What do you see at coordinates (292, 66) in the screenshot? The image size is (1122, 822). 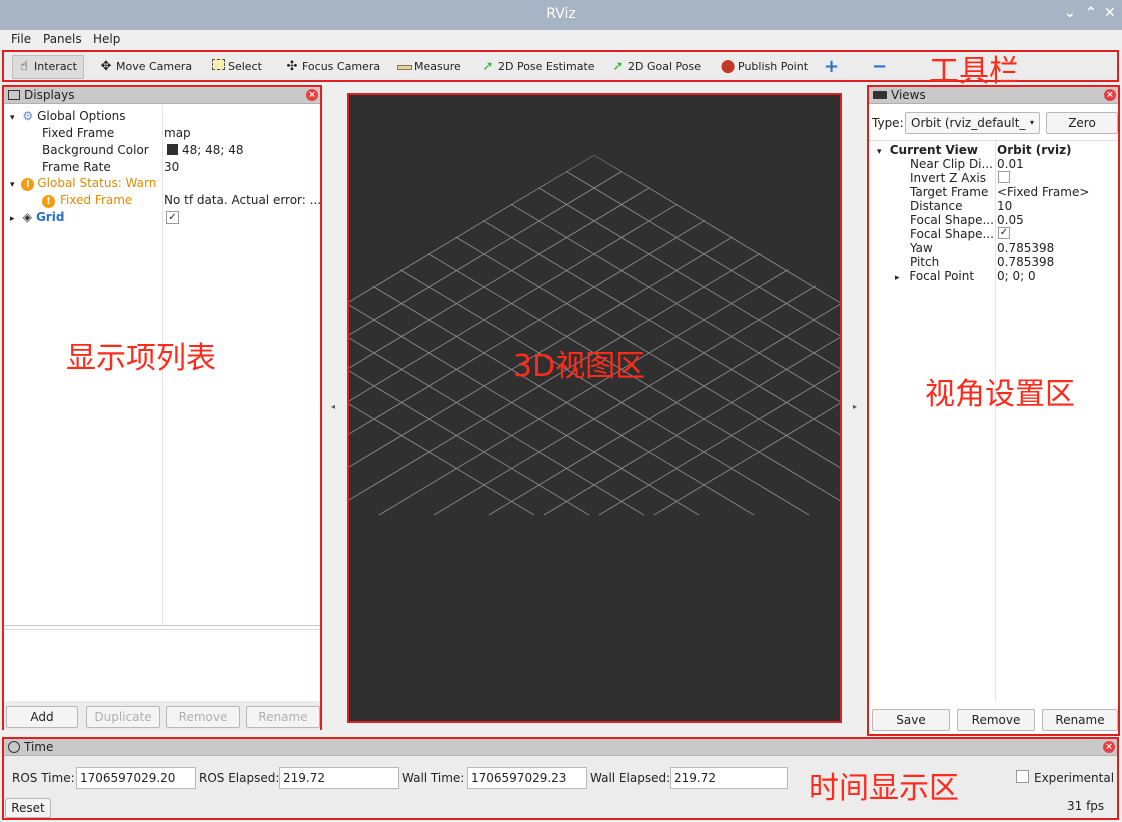 I see `focus-icon: ✣` at bounding box center [292, 66].